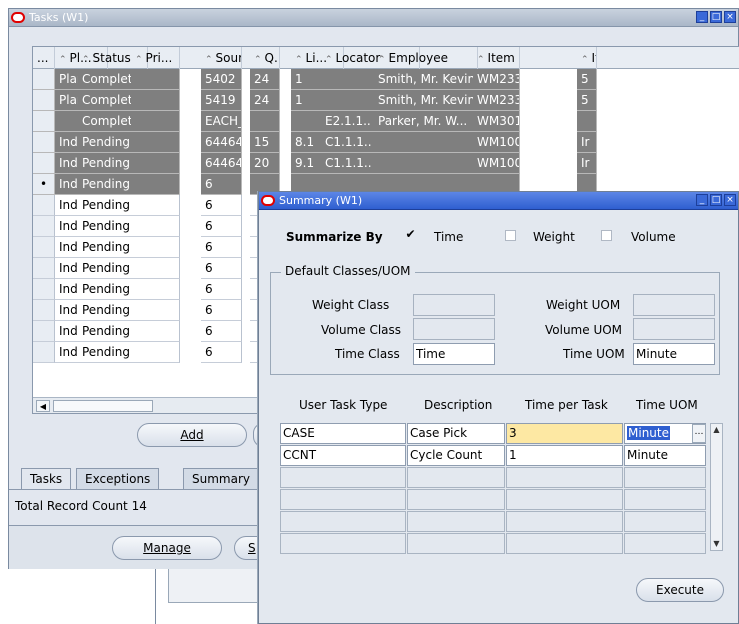 The height and width of the screenshot is (624, 739). I want to click on scroll-thumb, so click(103, 406).